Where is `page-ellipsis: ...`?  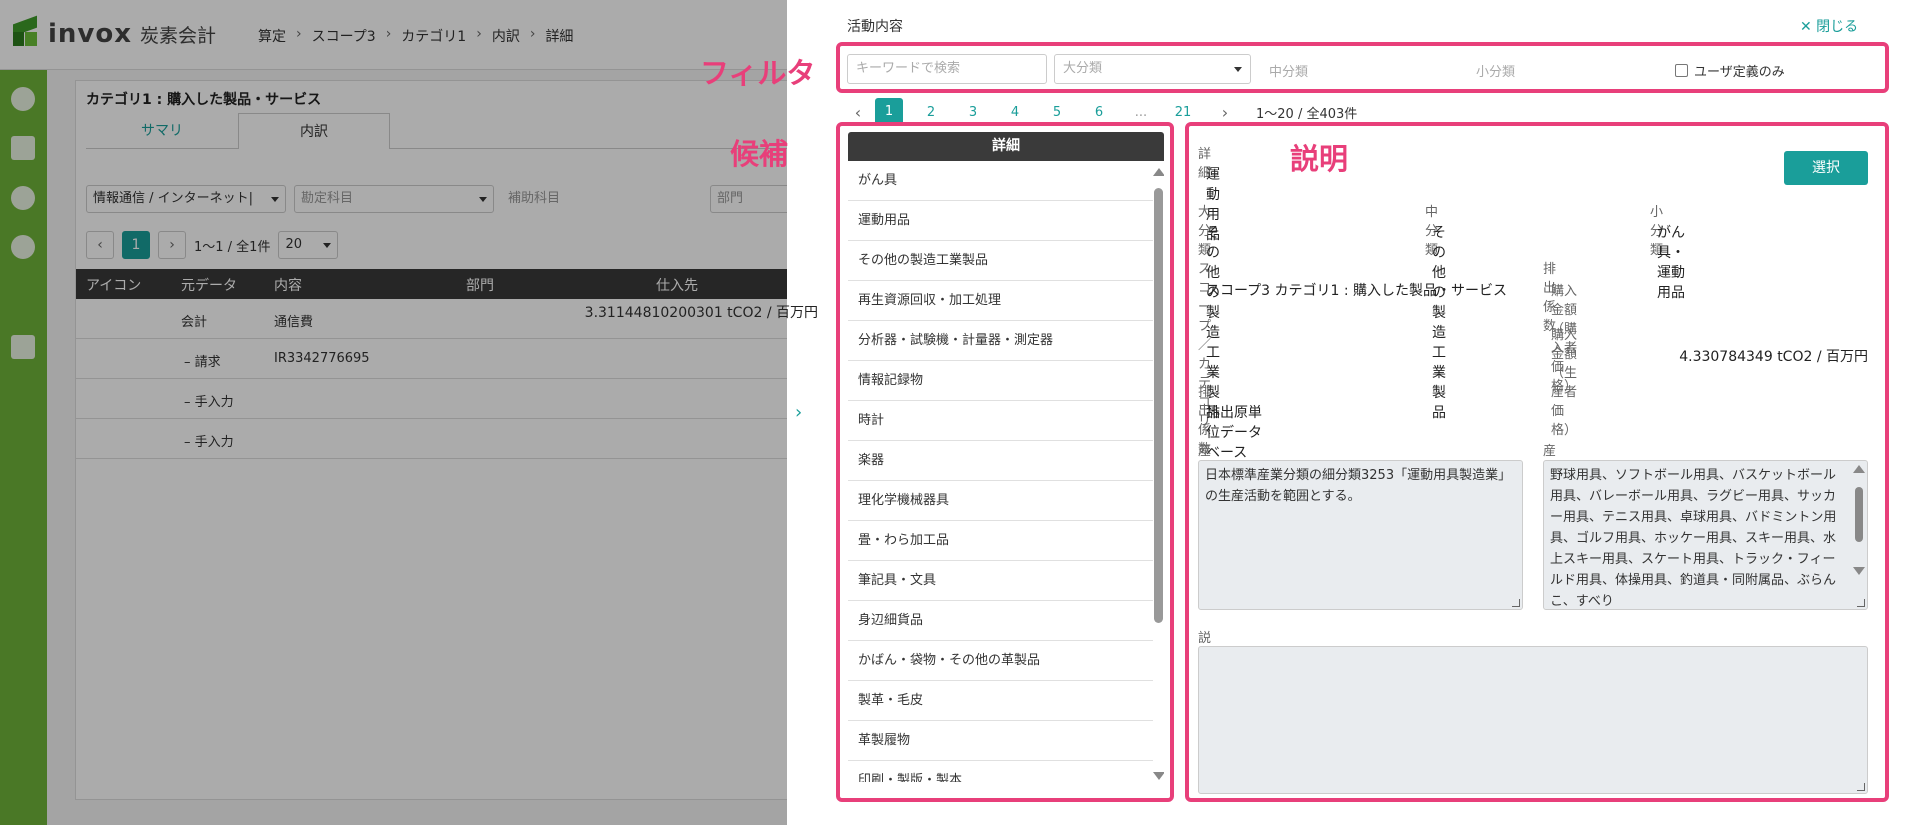
page-ellipsis: ... is located at coordinates (1141, 112).